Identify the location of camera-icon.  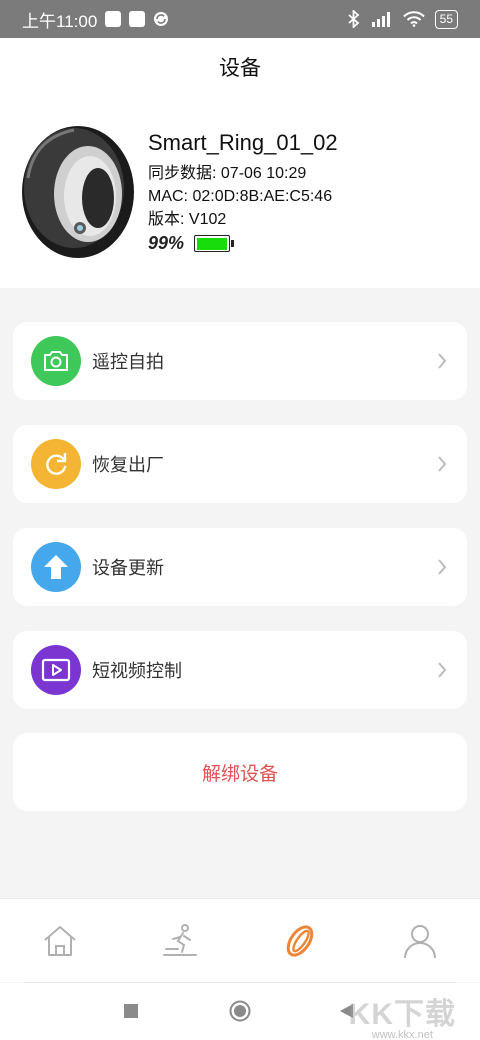
(56, 361).